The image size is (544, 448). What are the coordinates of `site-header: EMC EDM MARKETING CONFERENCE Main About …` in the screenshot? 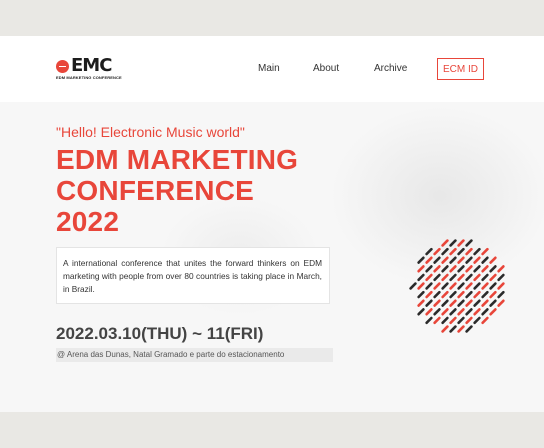 It's located at (272, 69).